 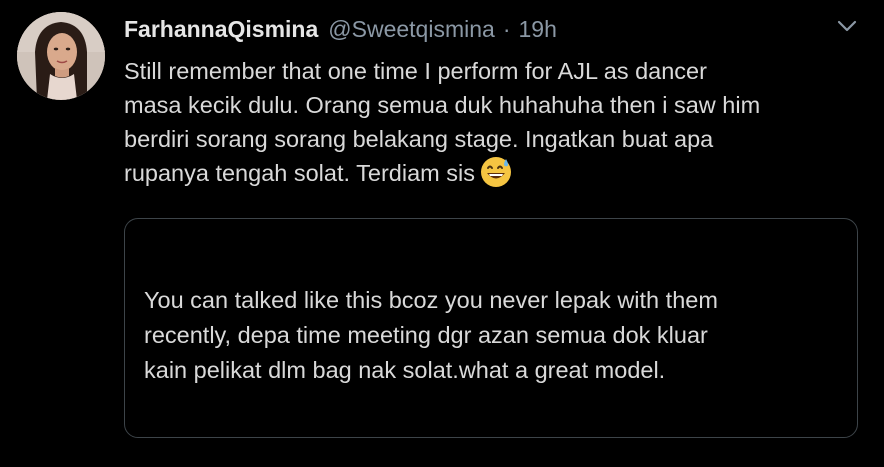 I want to click on author-display-name: FarhannaQismina, so click(x=221, y=29).